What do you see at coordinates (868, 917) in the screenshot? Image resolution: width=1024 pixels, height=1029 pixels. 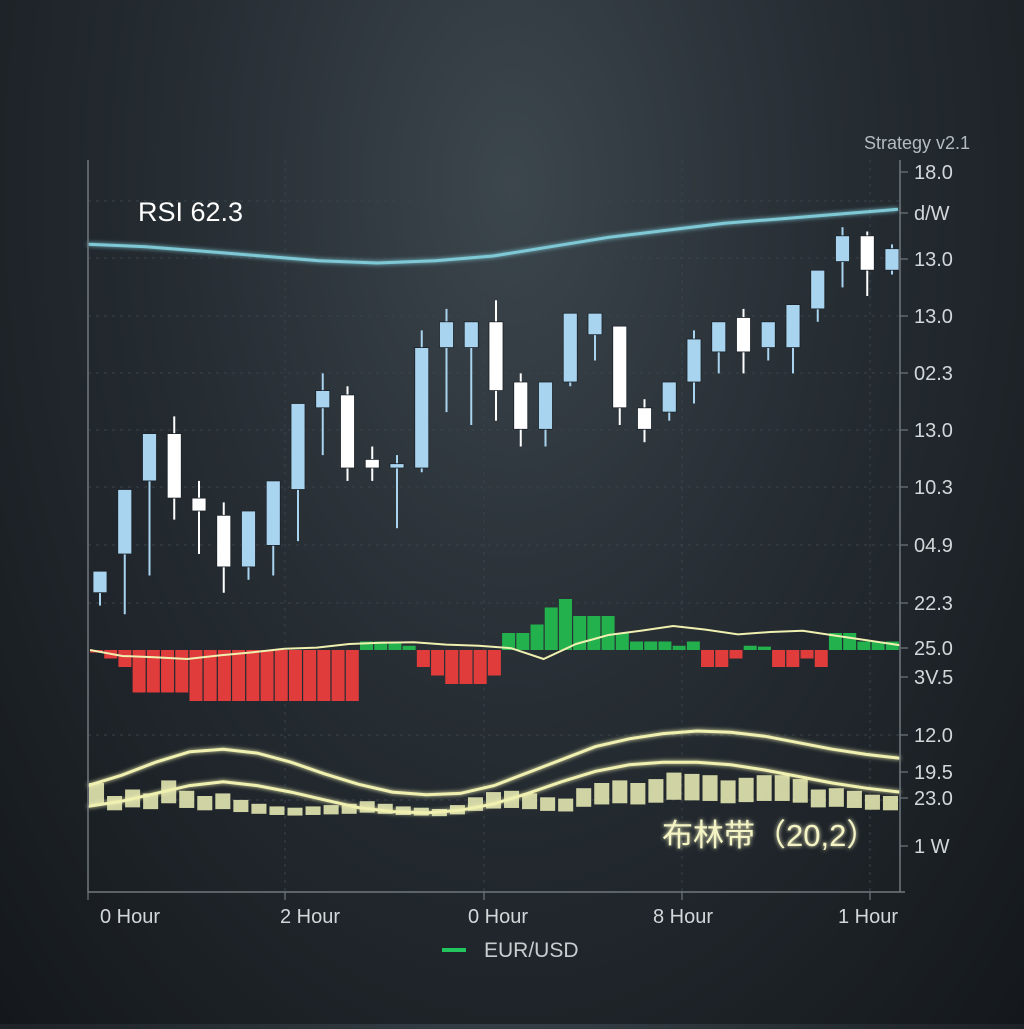 I see `x-tick-label-4: 1 Hour` at bounding box center [868, 917].